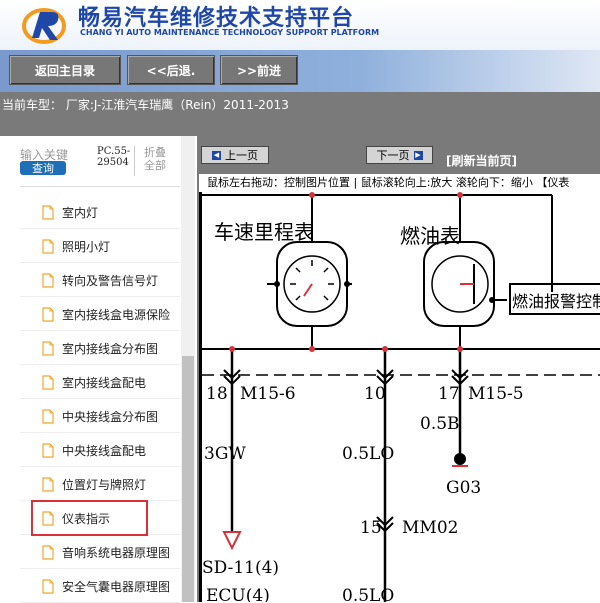  What do you see at coordinates (110, 348) in the screenshot?
I see `tree-item-label: 室内接线盒分布图` at bounding box center [110, 348].